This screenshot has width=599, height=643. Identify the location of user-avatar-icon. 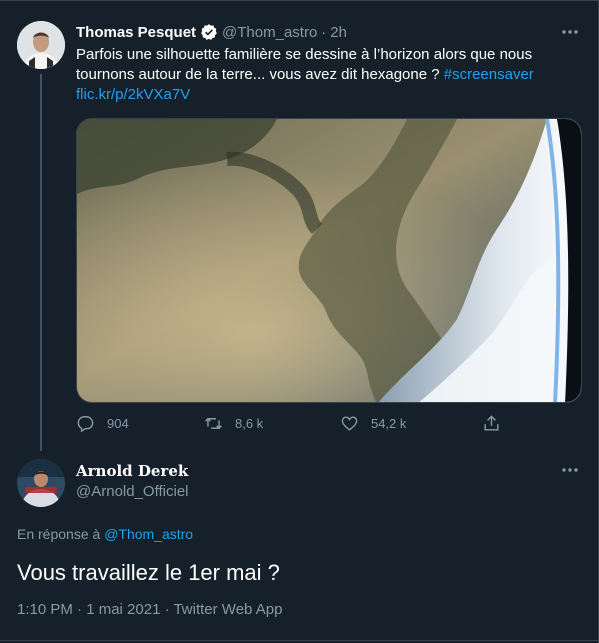
(41, 483).